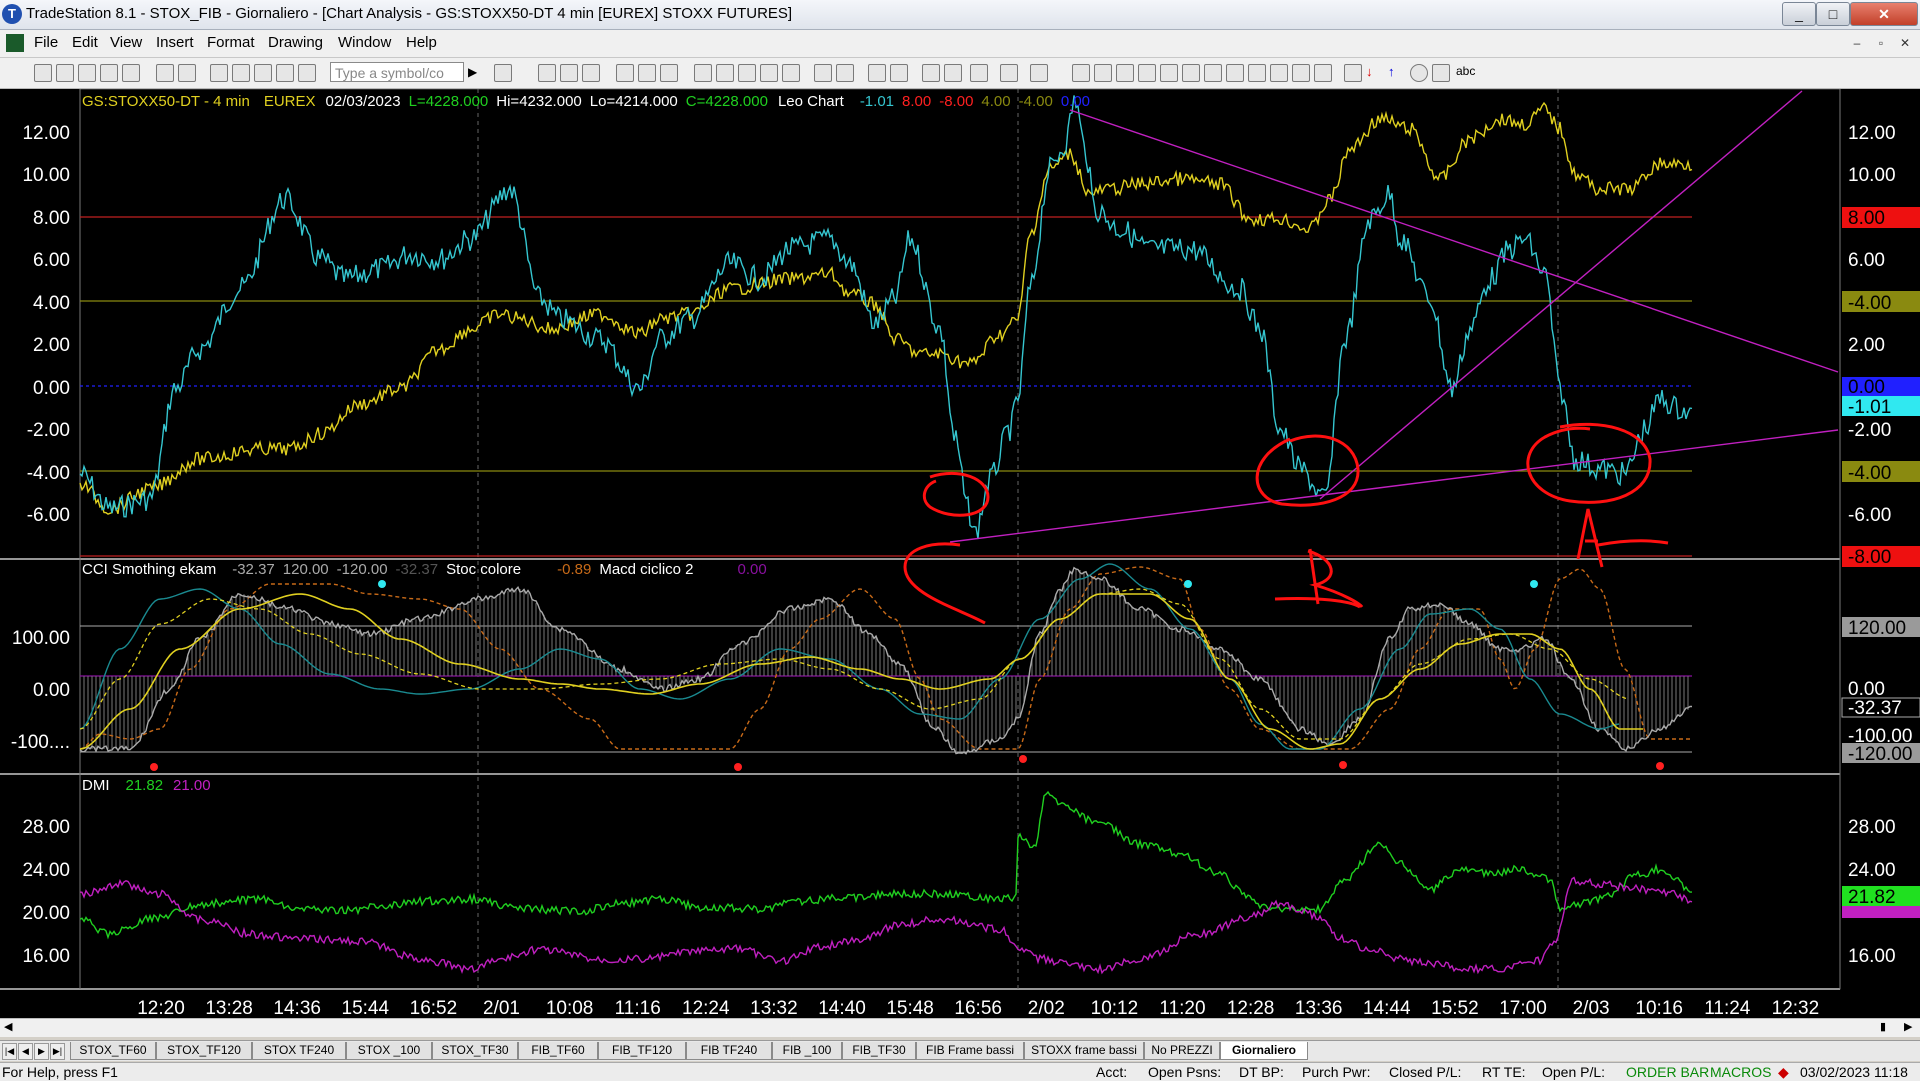 The image size is (1920, 1081). I want to click on go-arrow-icon: ▶, so click(476, 72).